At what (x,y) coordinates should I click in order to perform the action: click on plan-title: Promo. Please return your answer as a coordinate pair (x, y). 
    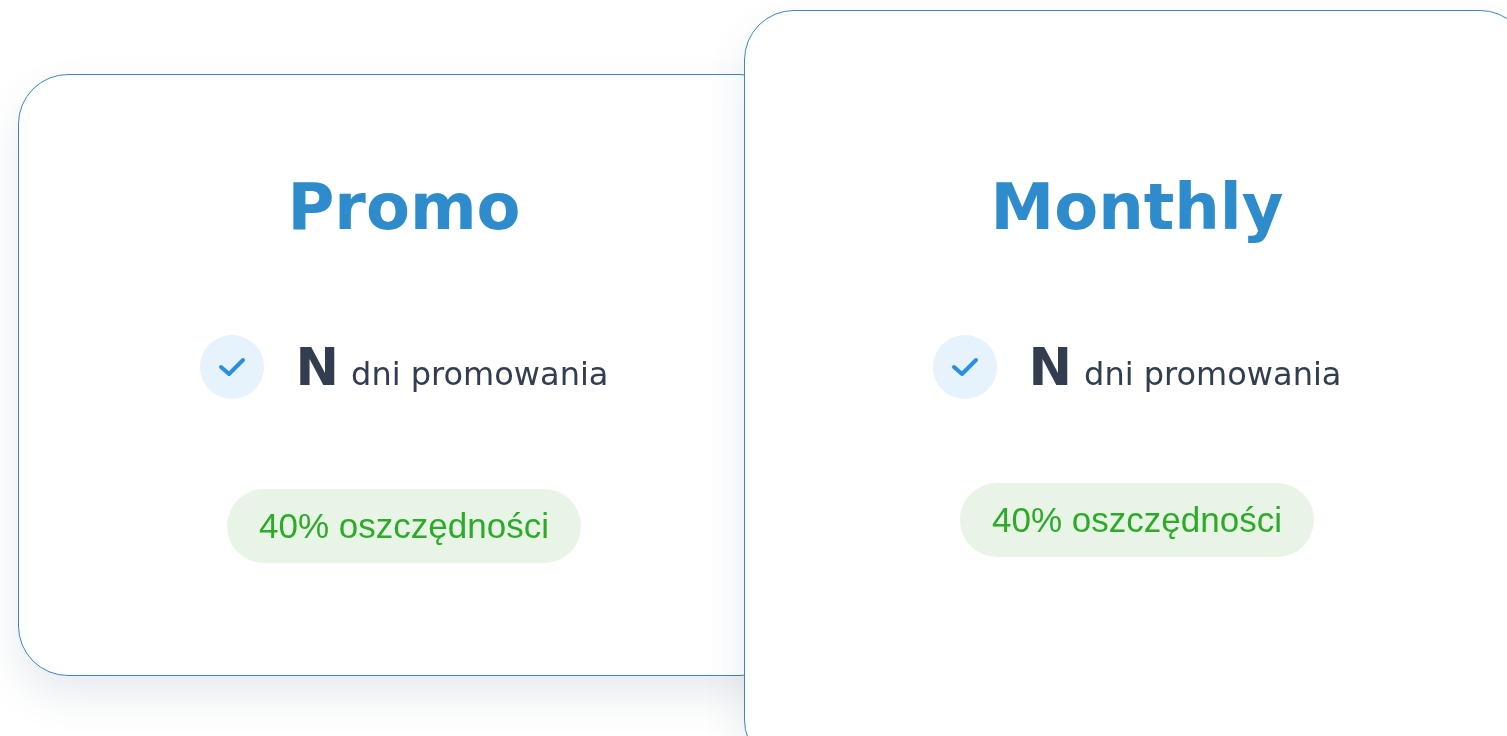
    Looking at the image, I should click on (404, 207).